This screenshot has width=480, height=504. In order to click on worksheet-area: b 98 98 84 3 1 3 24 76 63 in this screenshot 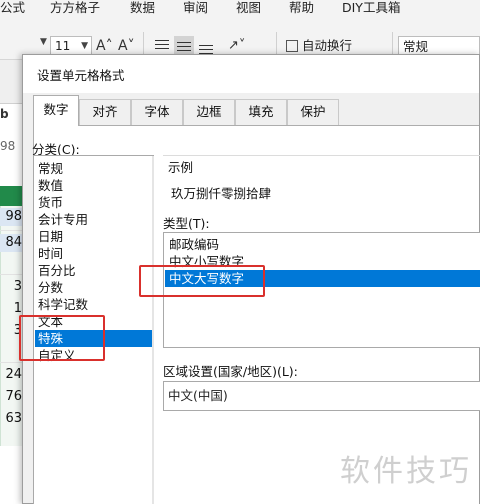, I will do `click(11, 282)`.